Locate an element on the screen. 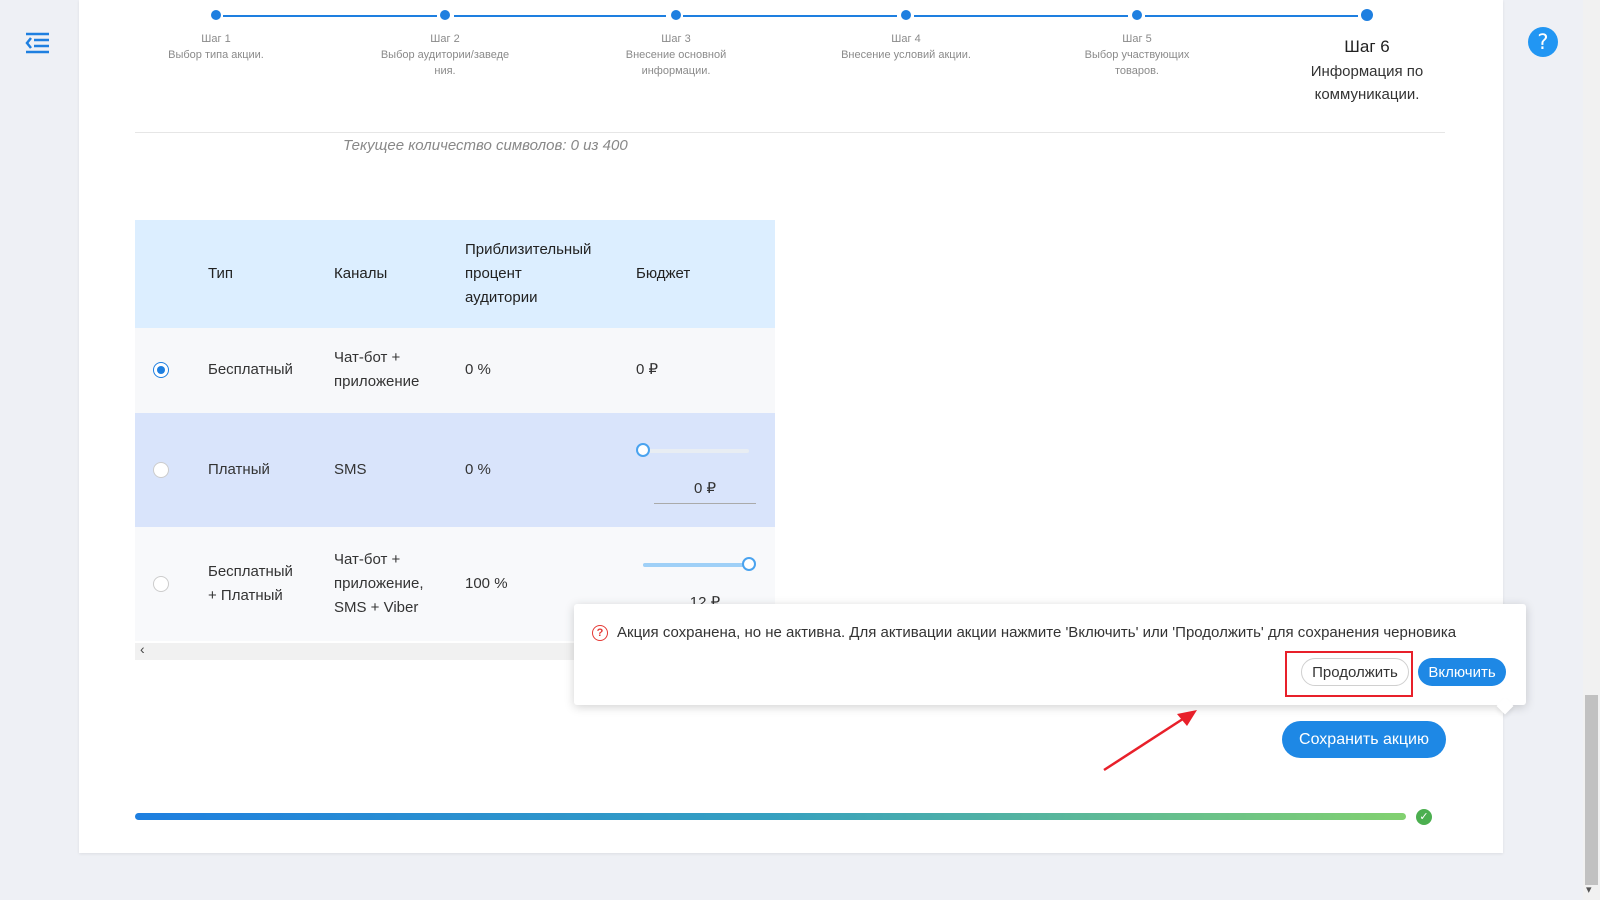  step-title: Шаг 5 is located at coordinates (1137, 39).